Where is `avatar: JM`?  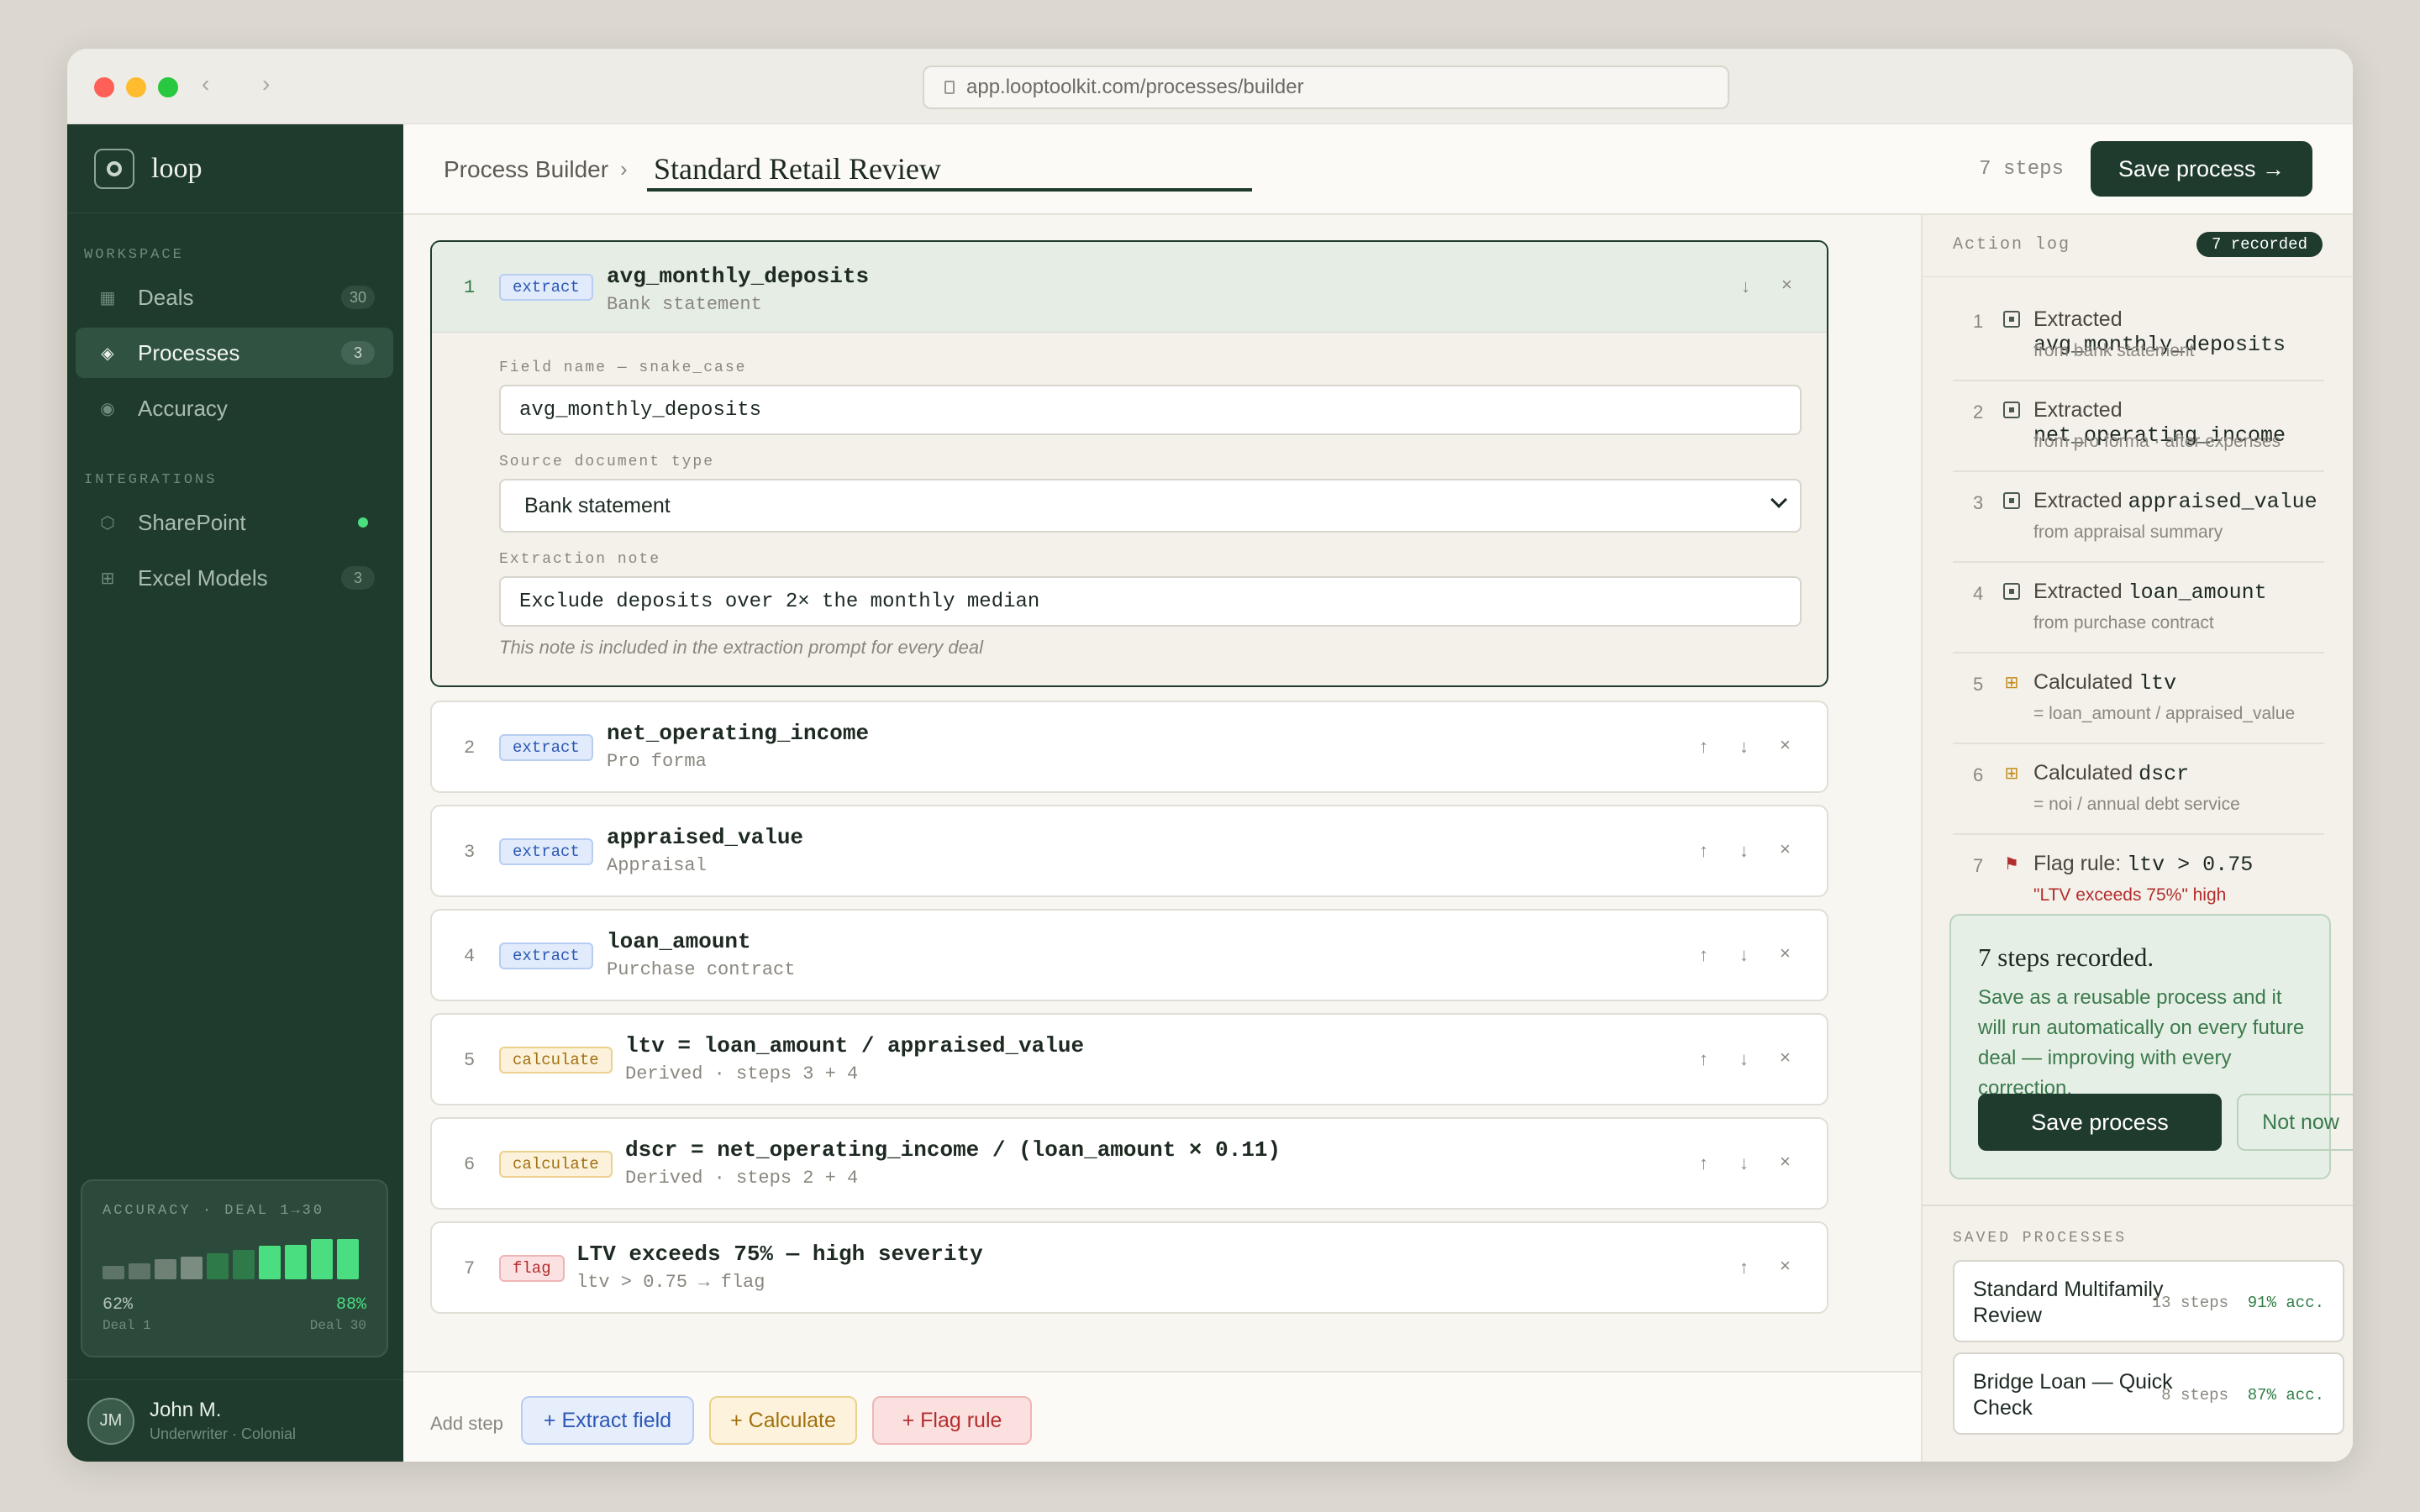 avatar: JM is located at coordinates (110, 1421).